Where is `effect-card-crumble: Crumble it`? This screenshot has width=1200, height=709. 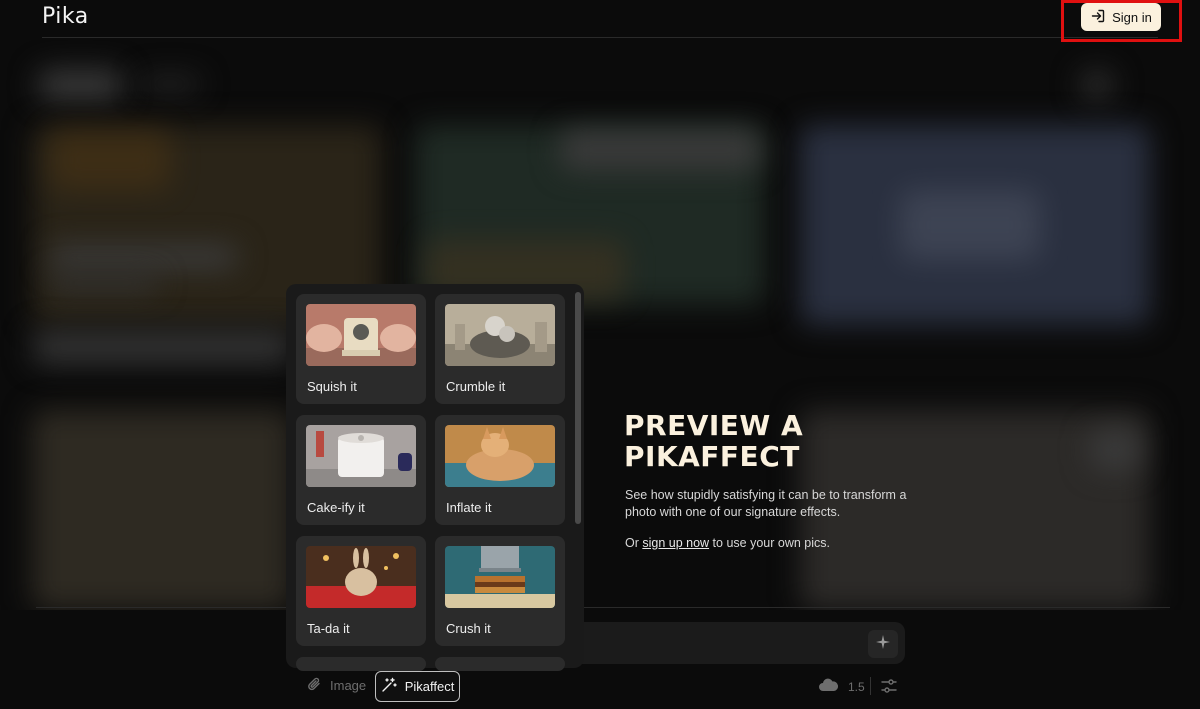 effect-card-crumble: Crumble it is located at coordinates (500, 349).